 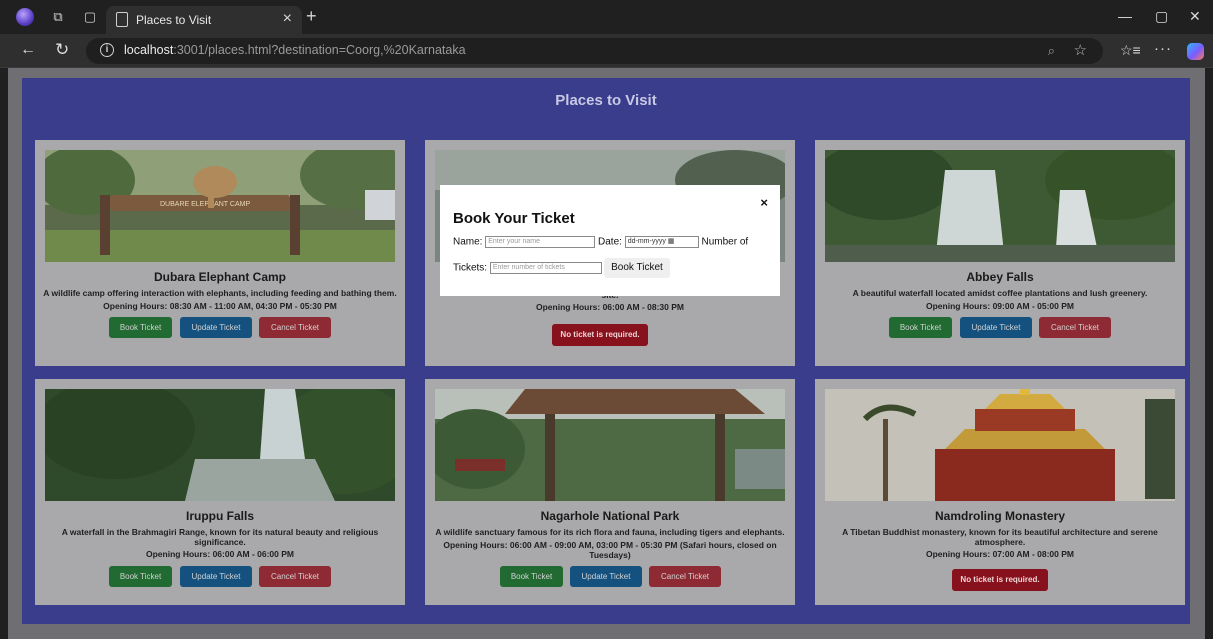 I want to click on copilot-icon, so click(x=1195, y=51).